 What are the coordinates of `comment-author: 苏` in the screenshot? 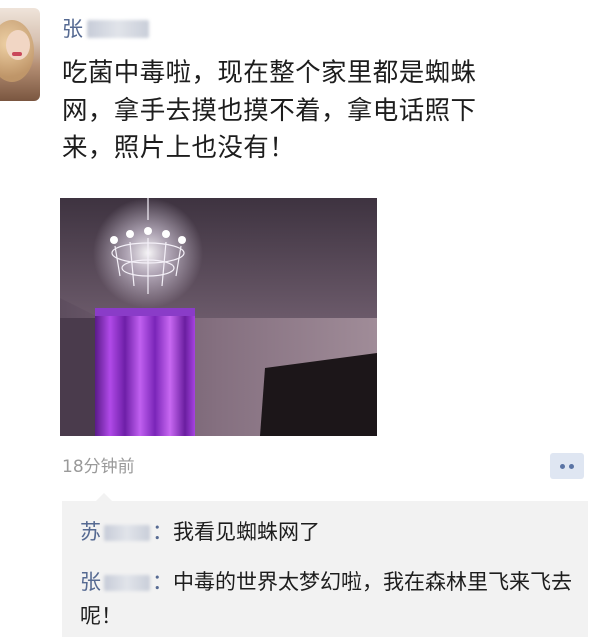 It's located at (90, 532).